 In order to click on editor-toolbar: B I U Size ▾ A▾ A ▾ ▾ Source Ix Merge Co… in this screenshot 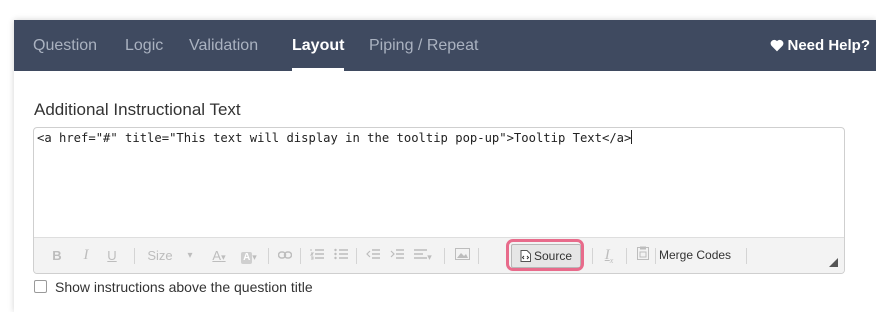, I will do `click(439, 255)`.